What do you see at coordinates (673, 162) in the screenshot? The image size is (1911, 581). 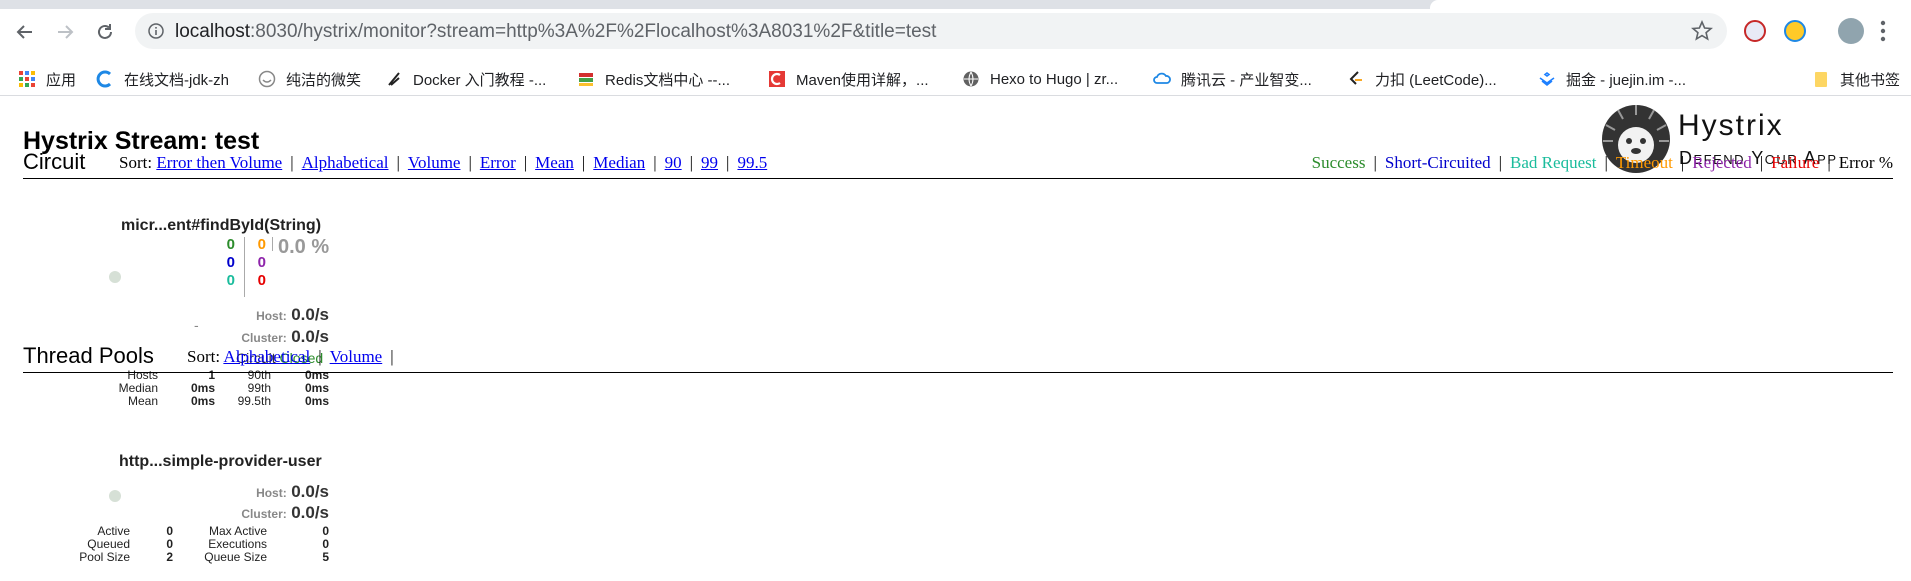 I see `sort-90: 90` at bounding box center [673, 162].